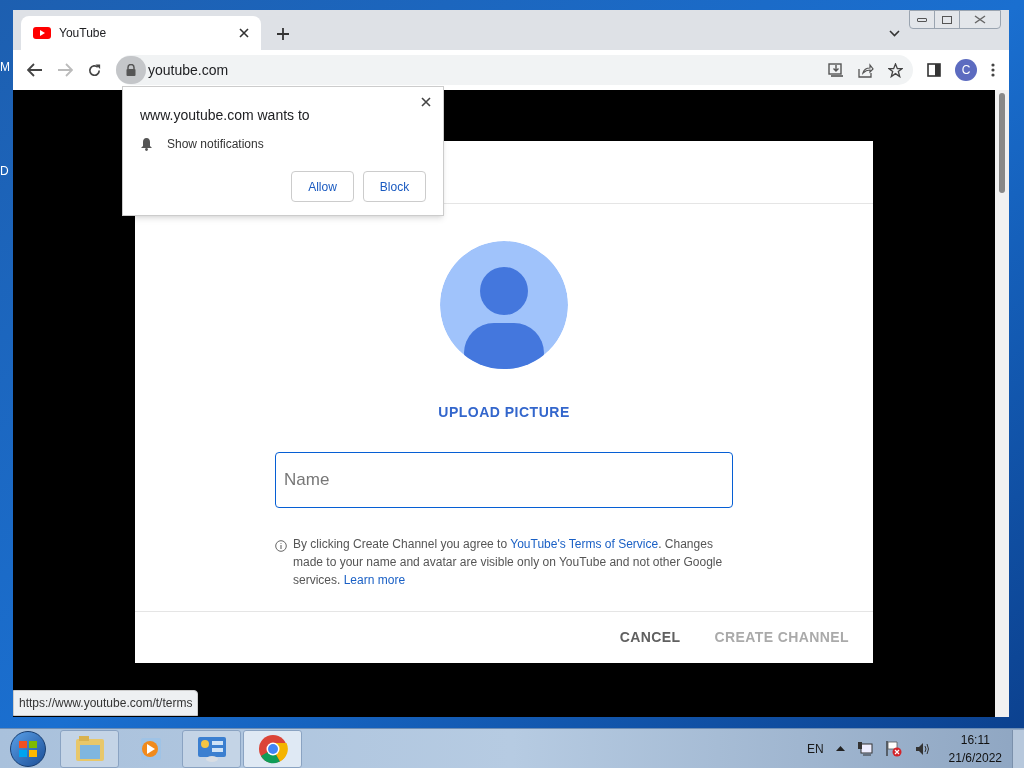 Image resolution: width=1024 pixels, height=768 pixels. I want to click on scrollbar, so click(1002, 403).